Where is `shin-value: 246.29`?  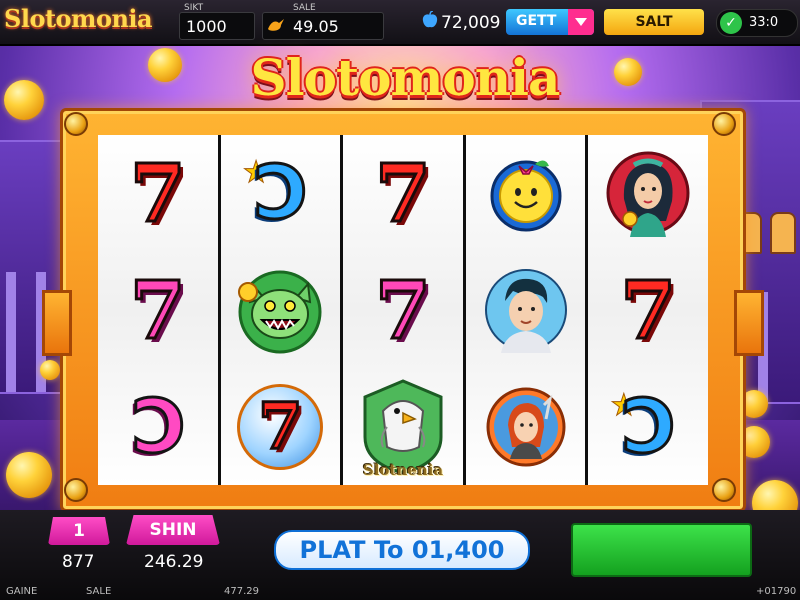
shin-value: 246.29 is located at coordinates (174, 562).